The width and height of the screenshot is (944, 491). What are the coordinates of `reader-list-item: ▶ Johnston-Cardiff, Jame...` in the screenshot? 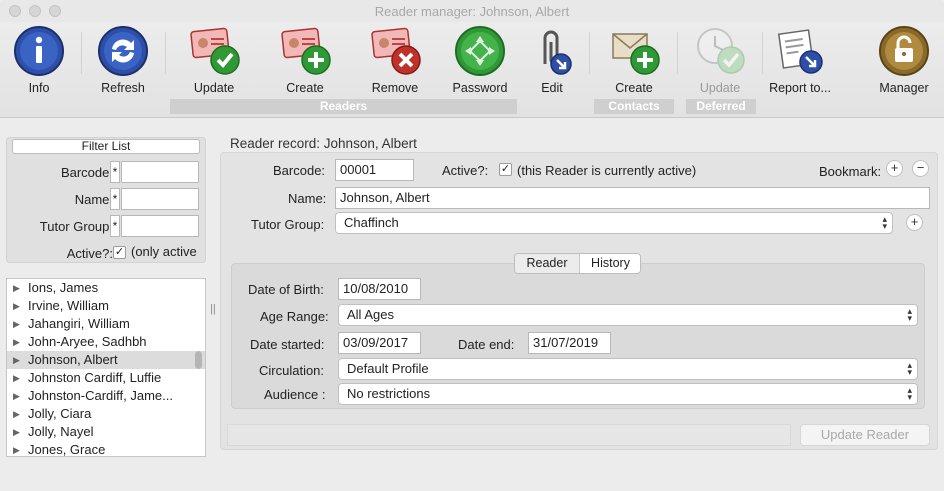 It's located at (106, 396).